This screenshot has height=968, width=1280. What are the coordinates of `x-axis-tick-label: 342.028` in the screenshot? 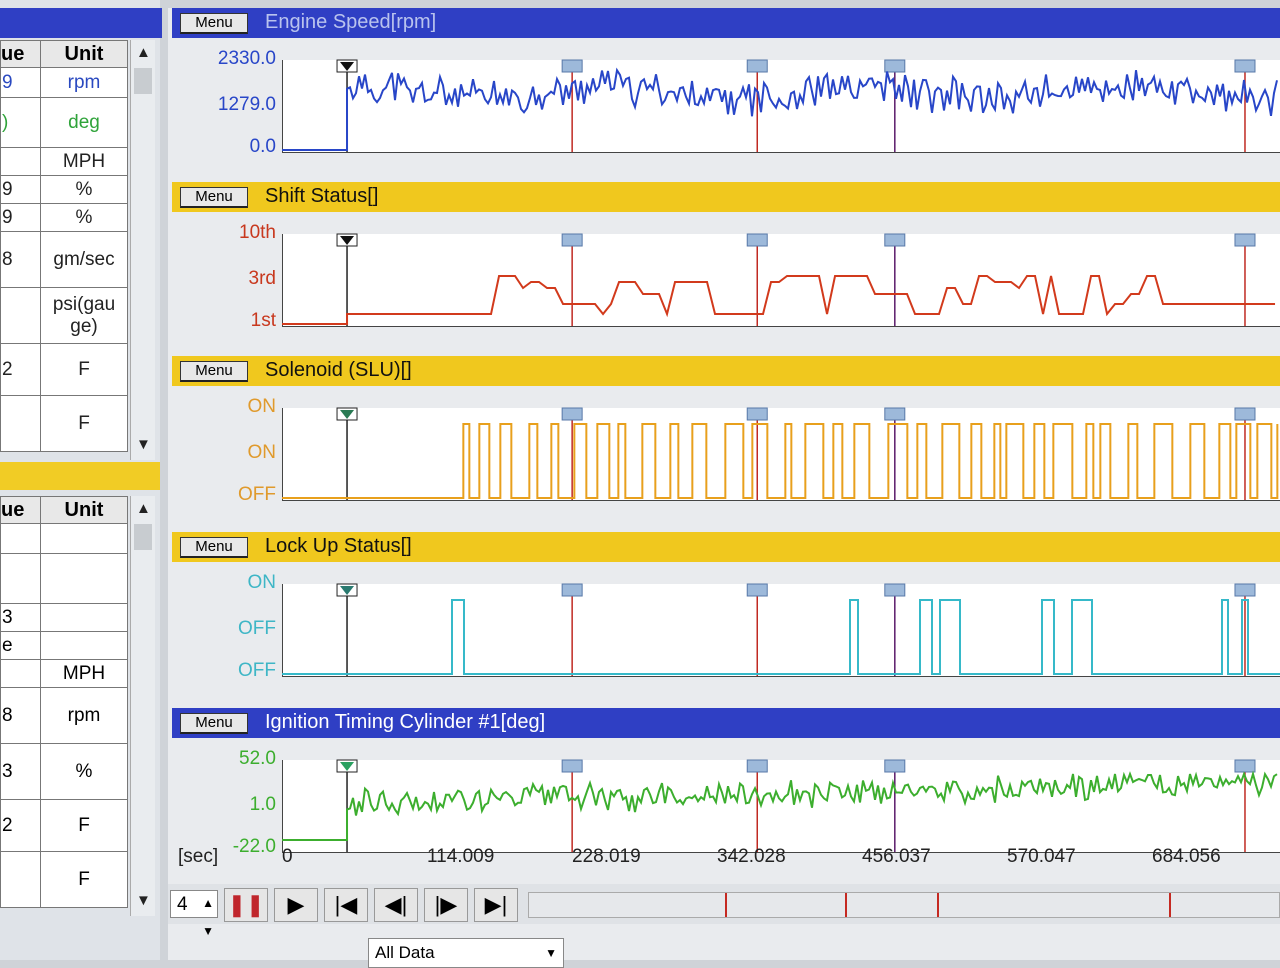 It's located at (751, 856).